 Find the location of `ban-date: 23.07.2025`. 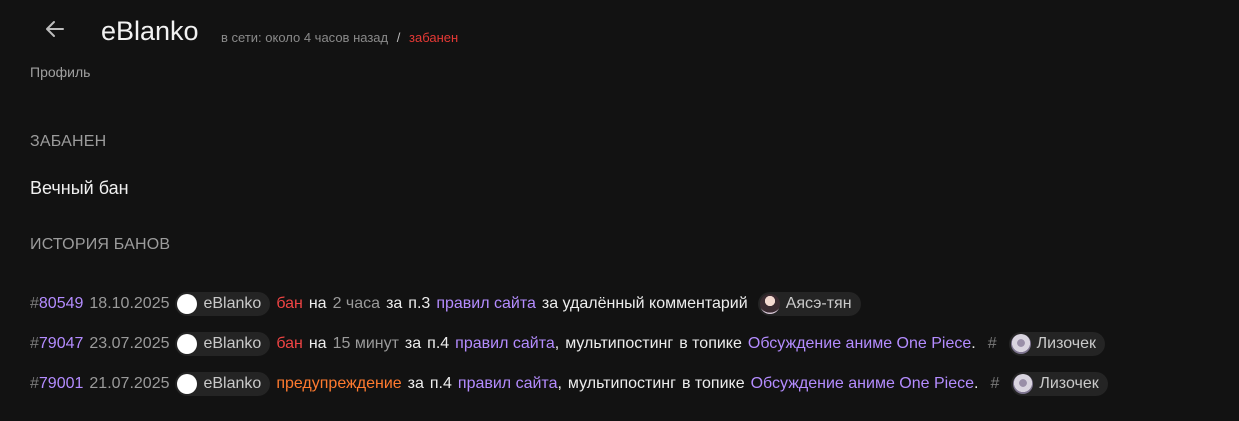

ban-date: 23.07.2025 is located at coordinates (129, 343).